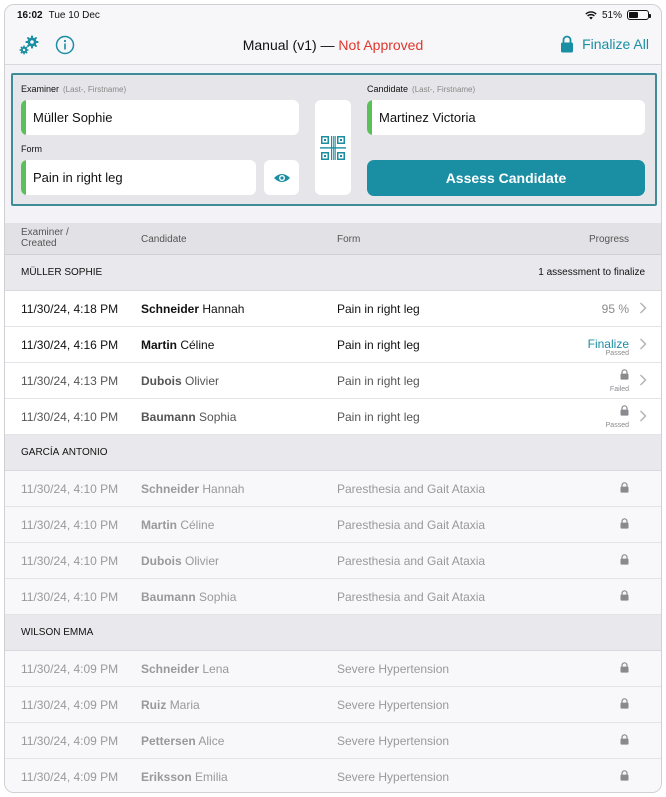  Describe the element at coordinates (619, 389) in the screenshot. I see `result-label: Failed` at that location.